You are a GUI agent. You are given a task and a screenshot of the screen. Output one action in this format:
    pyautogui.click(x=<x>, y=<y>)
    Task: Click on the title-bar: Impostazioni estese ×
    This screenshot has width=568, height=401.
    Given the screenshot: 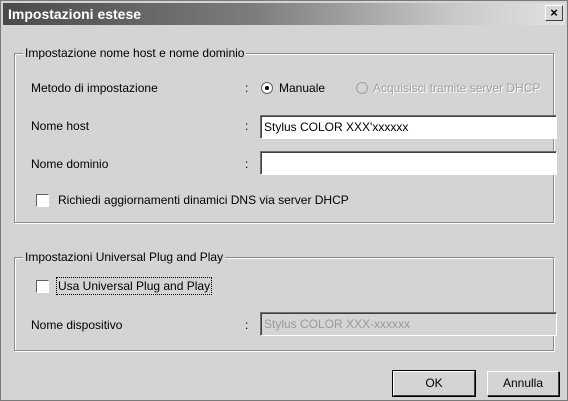 What is the action you would take?
    pyautogui.click(x=284, y=14)
    